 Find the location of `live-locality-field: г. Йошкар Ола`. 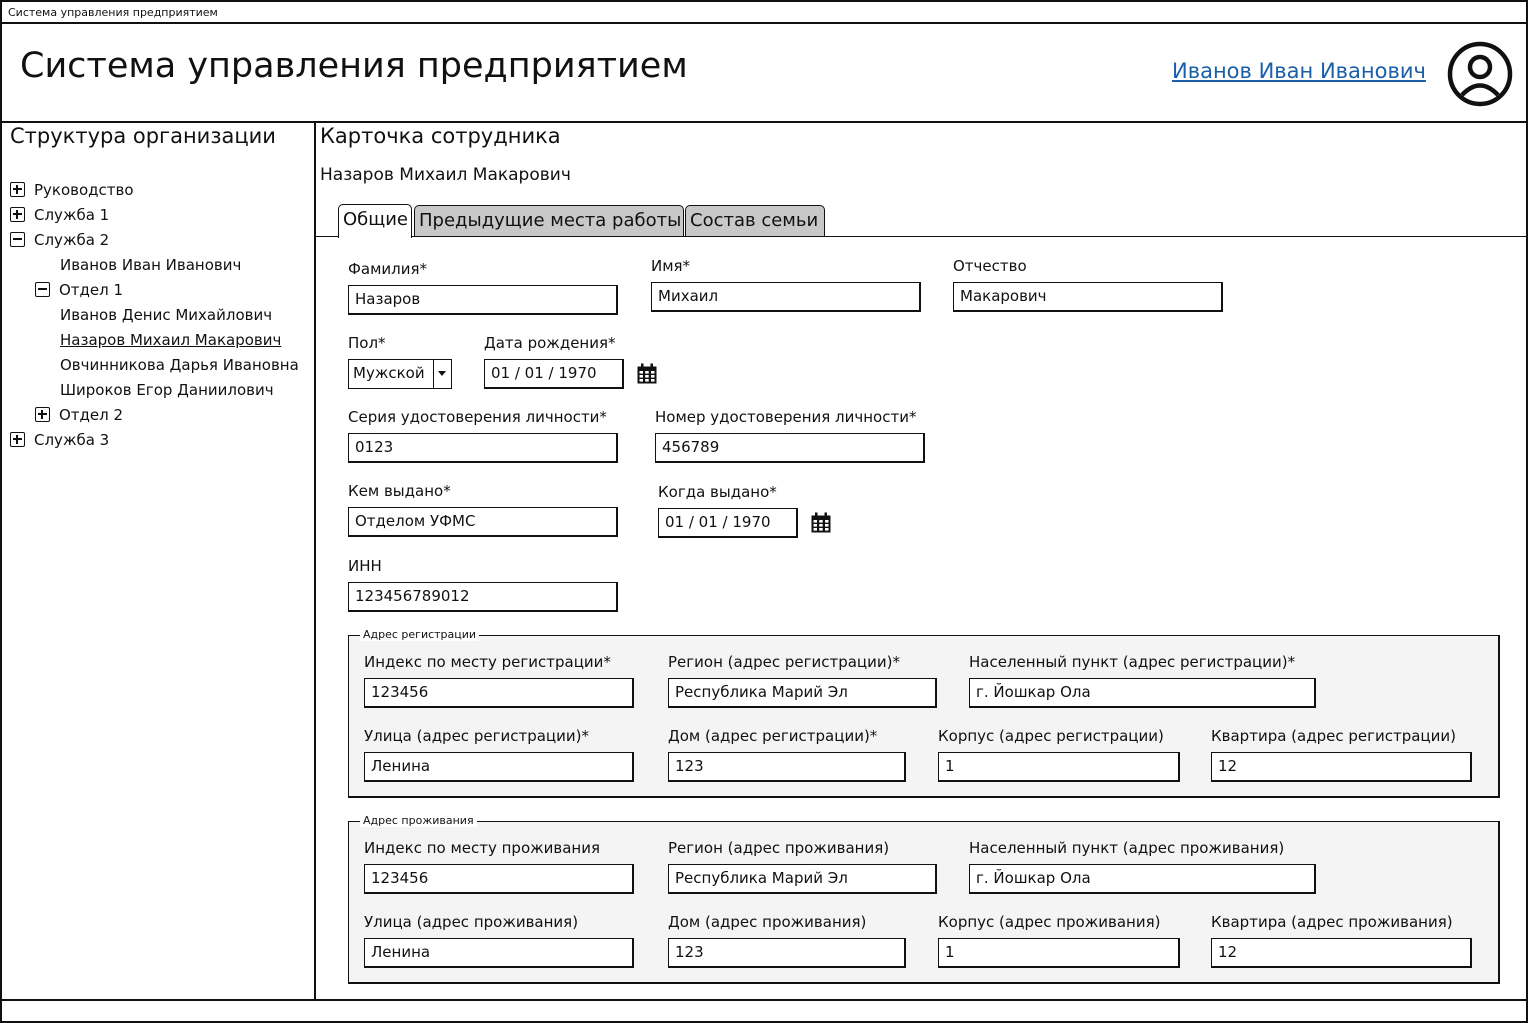

live-locality-field: г. Йошкар Ола is located at coordinates (1142, 879).